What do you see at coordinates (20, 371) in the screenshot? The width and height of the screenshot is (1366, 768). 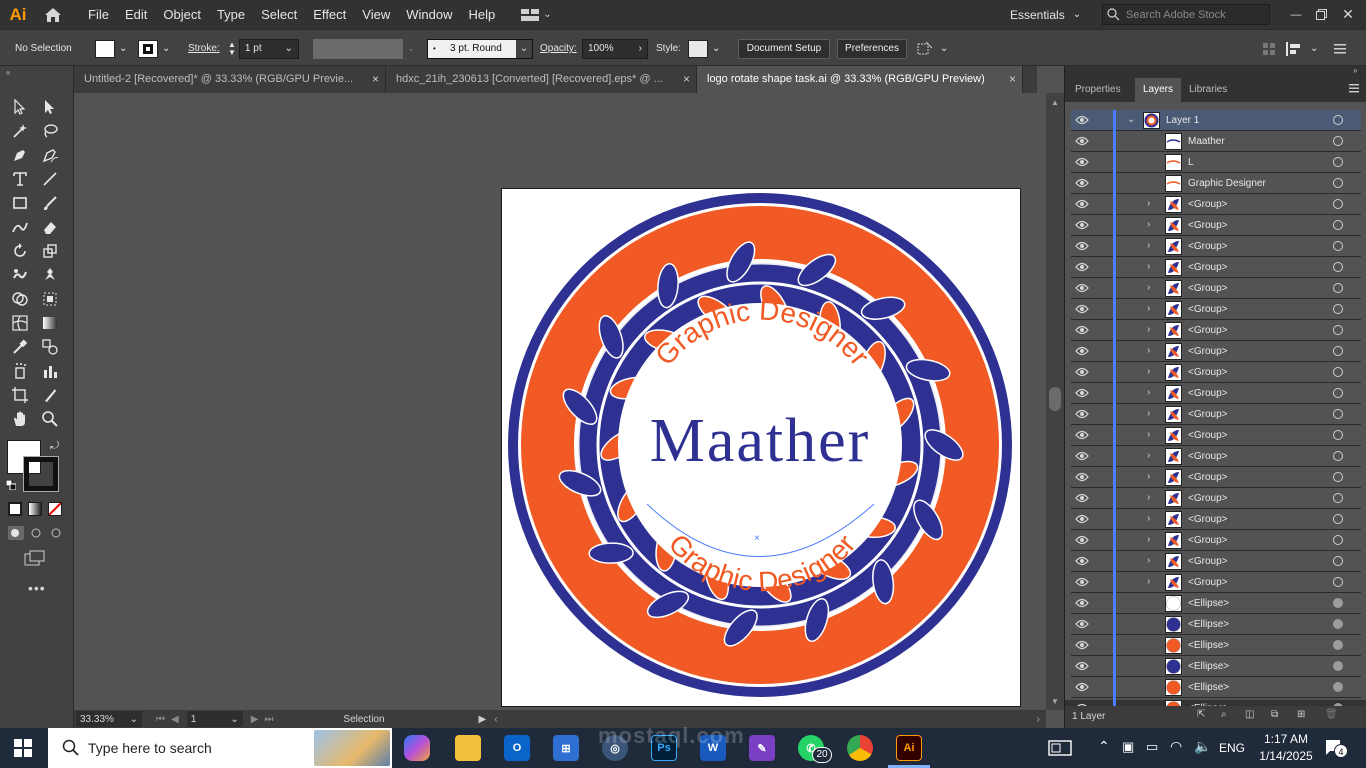 I see `symbol-sprayer-tool-icon` at bounding box center [20, 371].